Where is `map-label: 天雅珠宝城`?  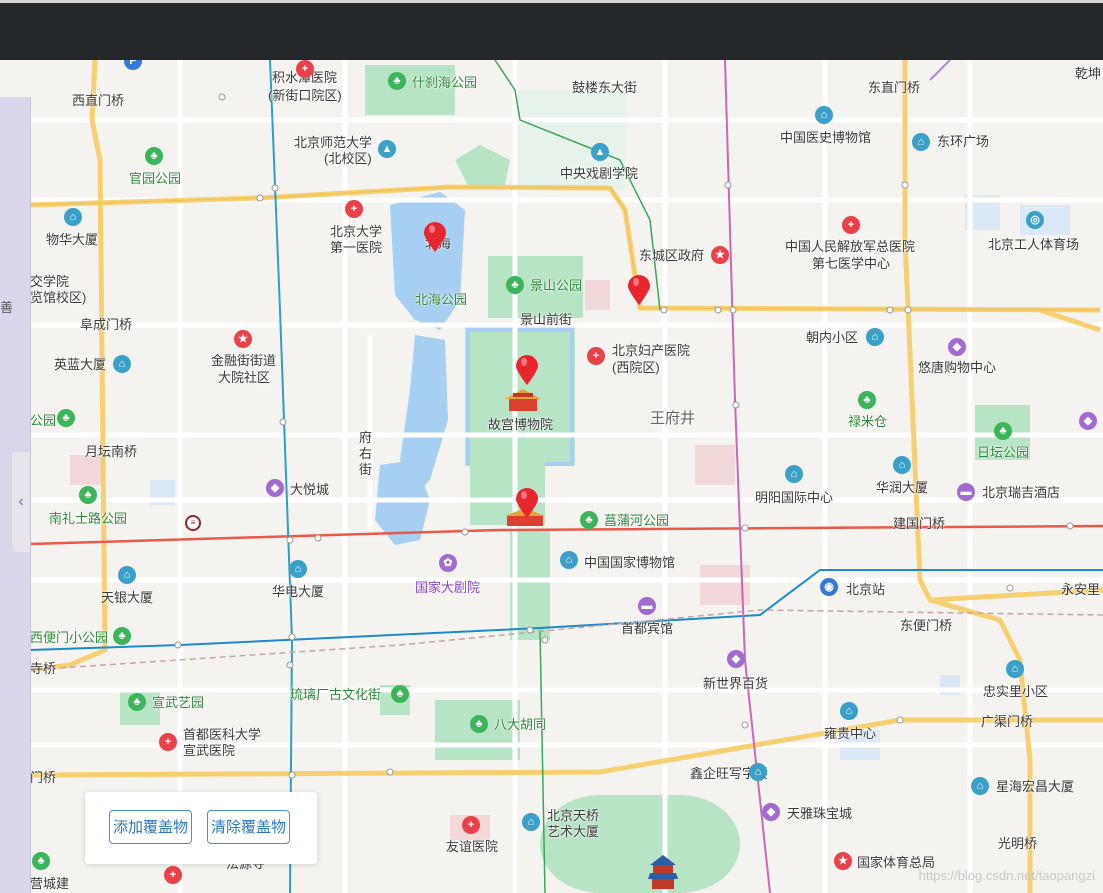
map-label: 天雅珠宝城 is located at coordinates (820, 813).